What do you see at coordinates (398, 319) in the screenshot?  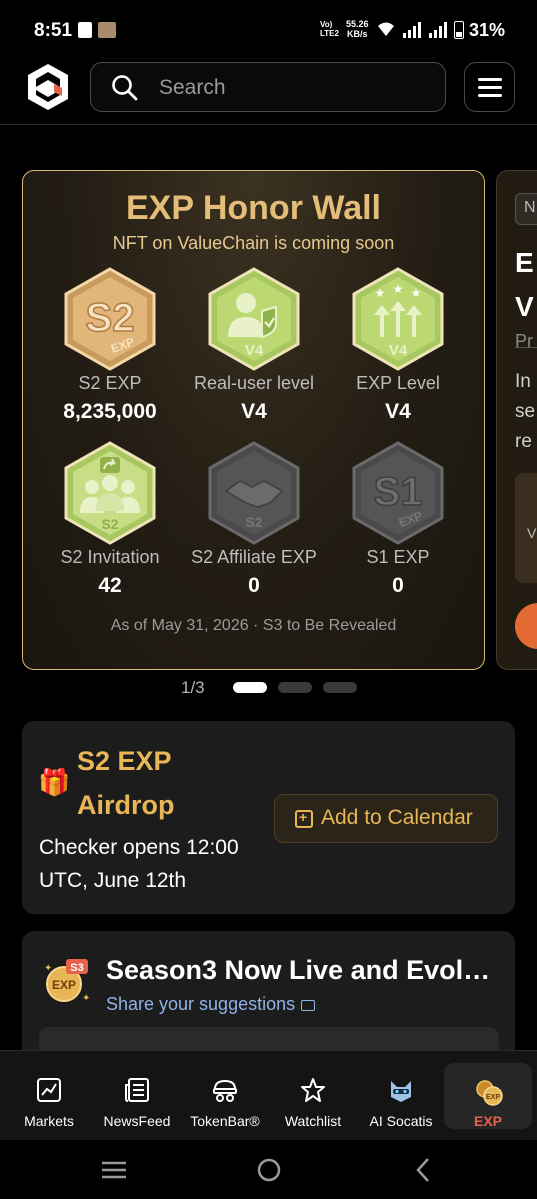 I see `exp-level-badge-icon: ★ ★ ★ V4` at bounding box center [398, 319].